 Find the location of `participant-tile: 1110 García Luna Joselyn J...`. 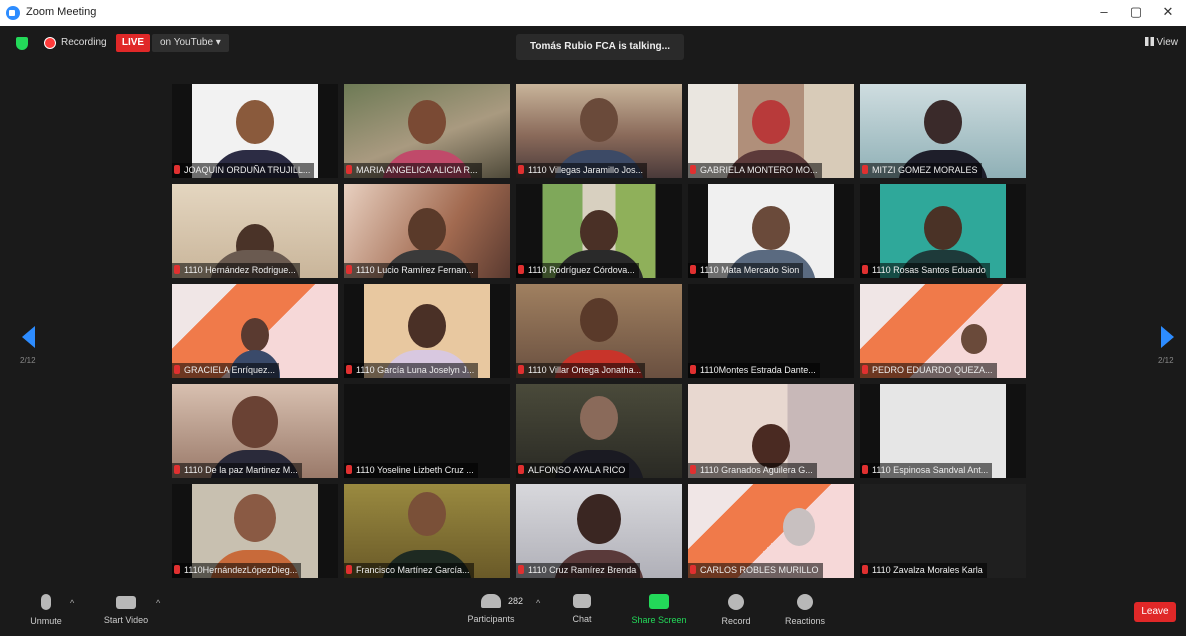

participant-tile: 1110 García Luna Joselyn J... is located at coordinates (427, 331).